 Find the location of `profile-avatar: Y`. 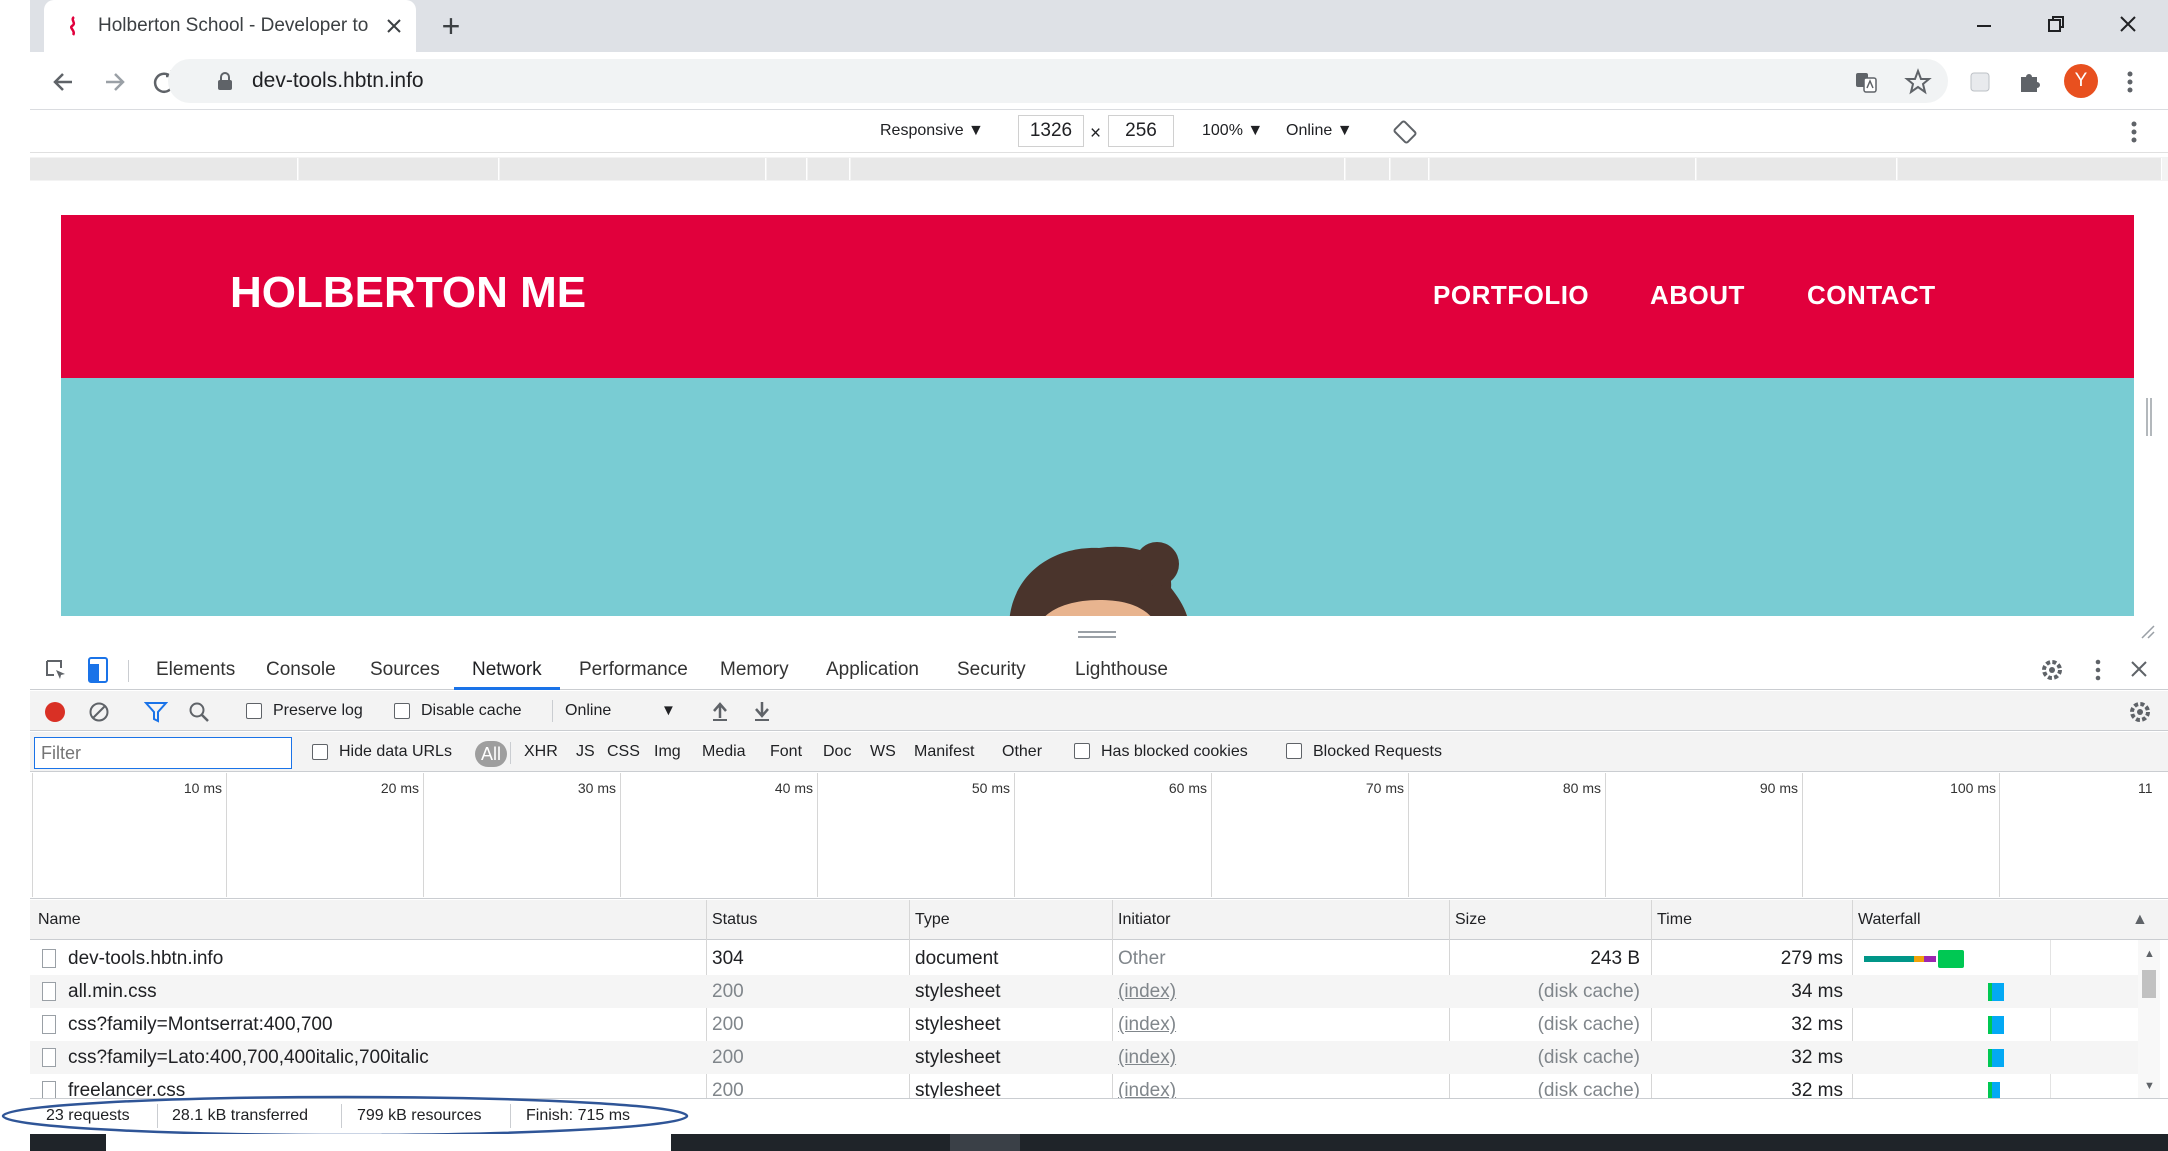

profile-avatar: Y is located at coordinates (2081, 81).